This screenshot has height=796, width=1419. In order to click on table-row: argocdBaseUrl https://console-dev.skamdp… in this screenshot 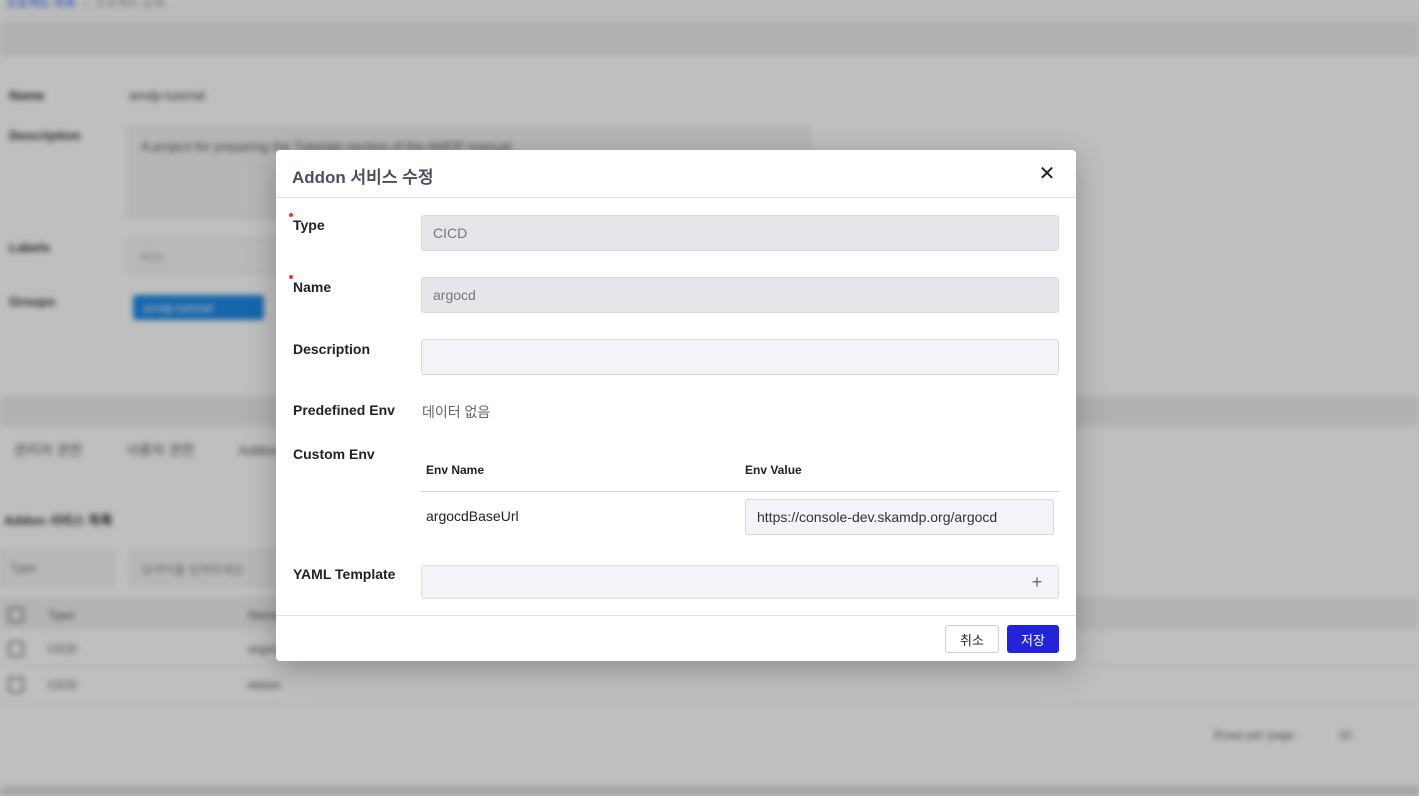, I will do `click(740, 516)`.